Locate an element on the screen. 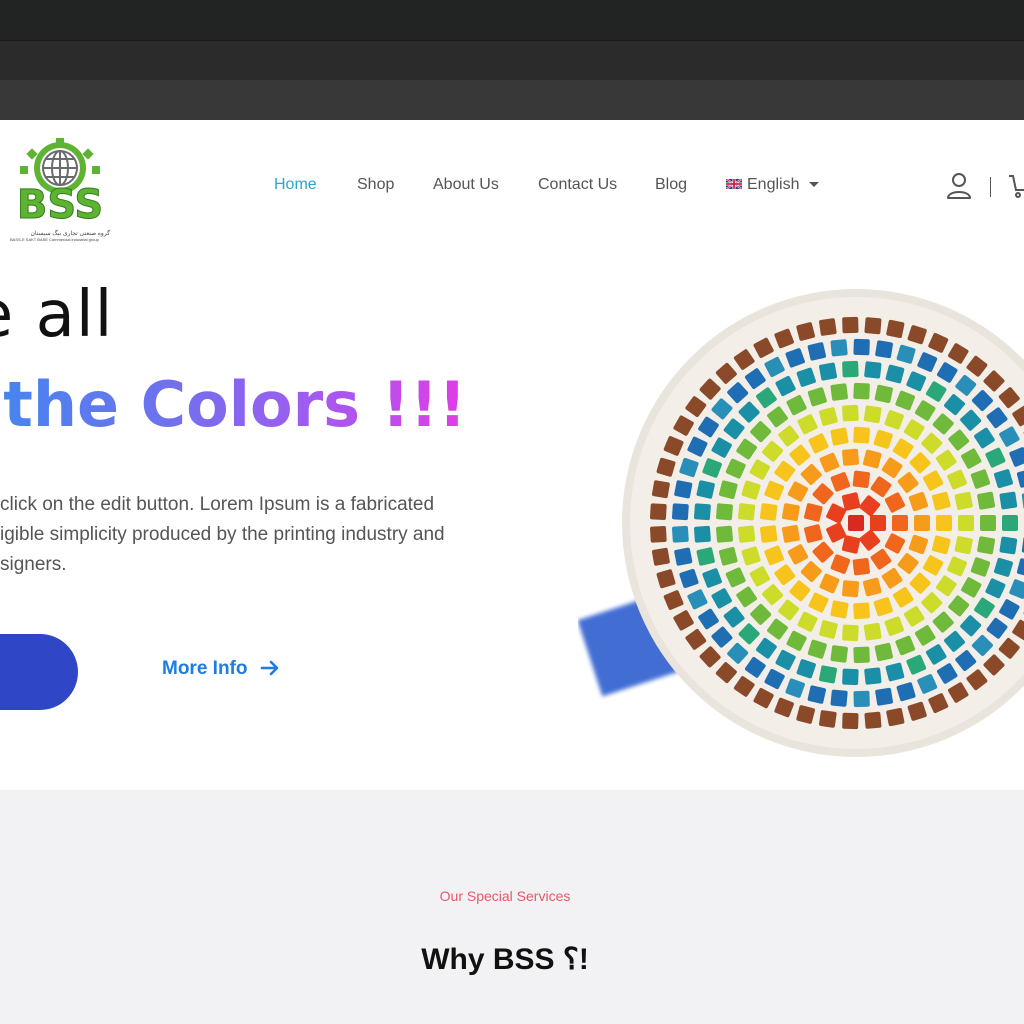  hero-description-line: signers. is located at coordinates (33, 564).